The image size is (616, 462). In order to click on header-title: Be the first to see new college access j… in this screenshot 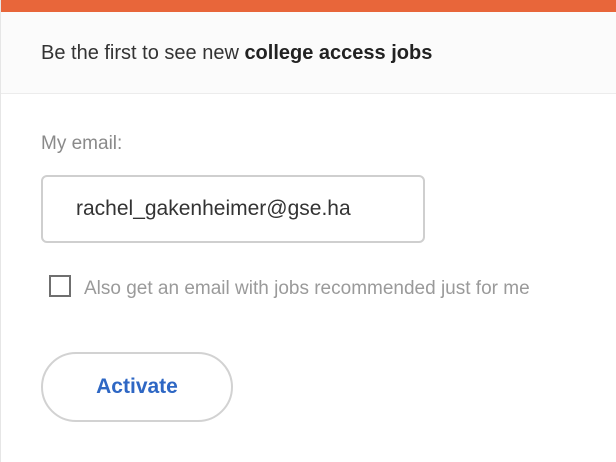, I will do `click(236, 53)`.